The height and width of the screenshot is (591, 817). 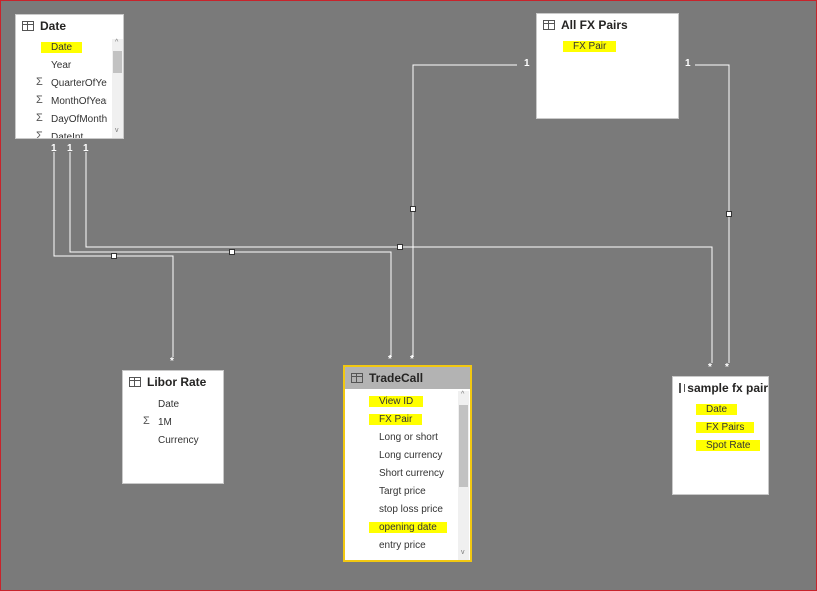 I want to click on field-opening-date: opening date, so click(x=408, y=528).